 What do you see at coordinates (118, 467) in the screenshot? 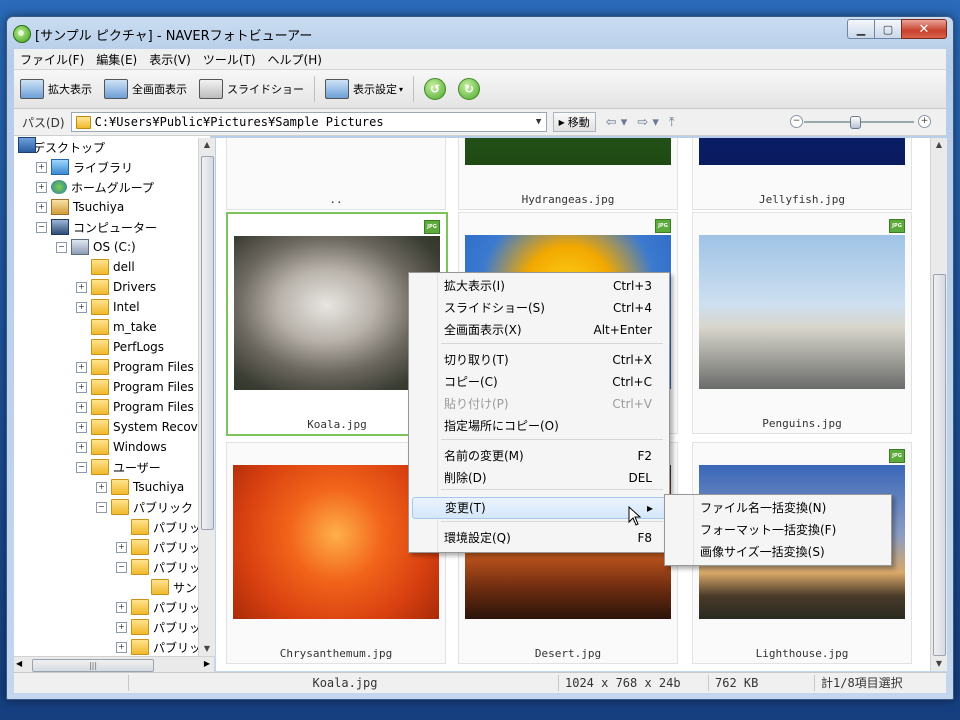
I see `tree-item: − ユーザー` at bounding box center [118, 467].